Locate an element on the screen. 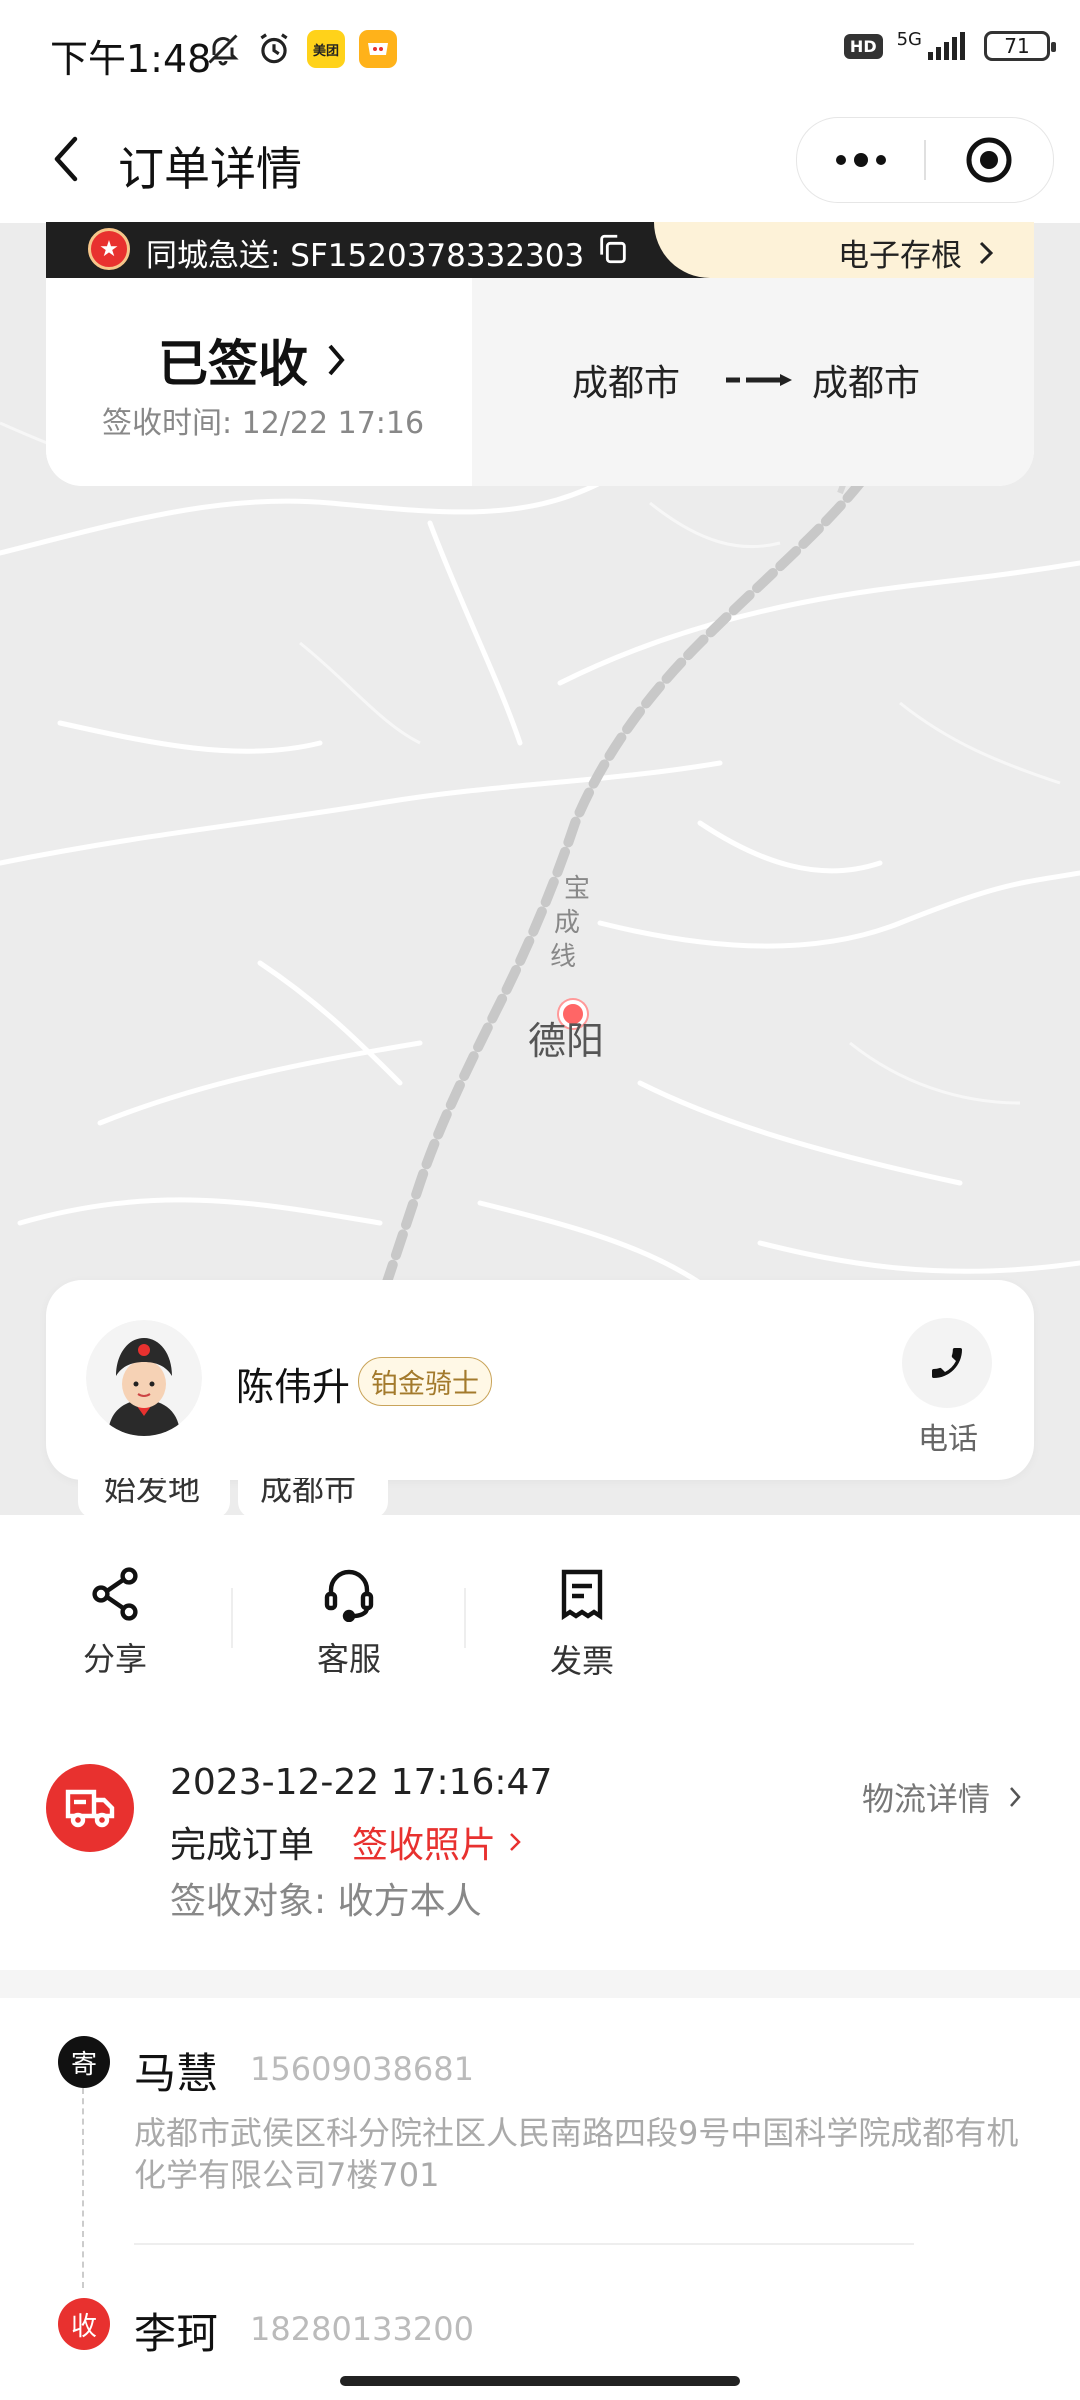  delivery-time: 2023-12-22 17:16:47 is located at coordinates (361, 1782).